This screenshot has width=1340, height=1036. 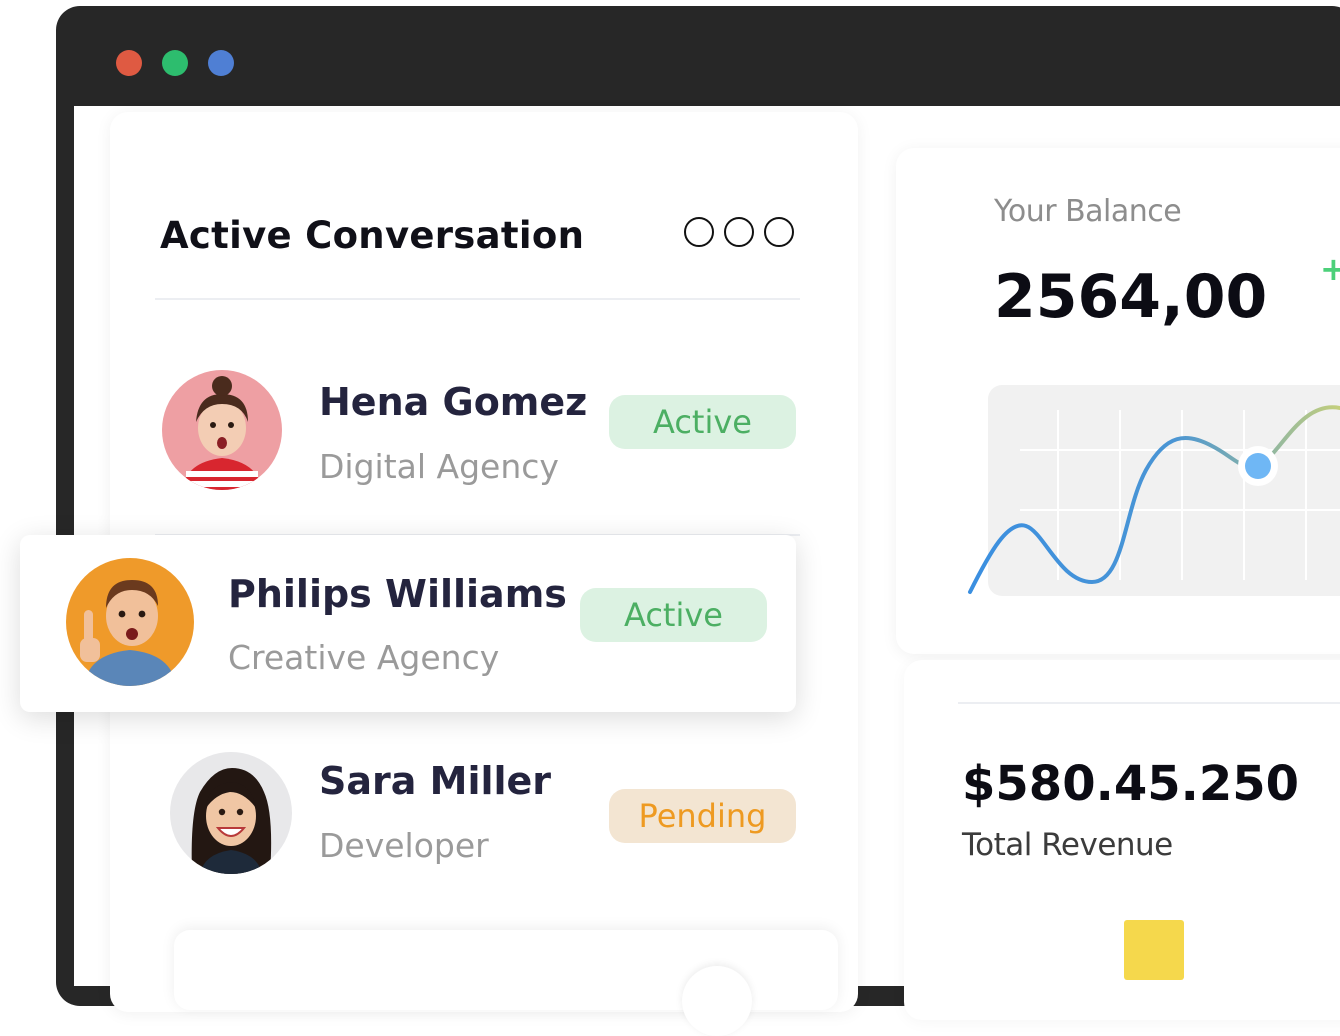 What do you see at coordinates (1149, 703) in the screenshot?
I see `revenue-top-divider` at bounding box center [1149, 703].